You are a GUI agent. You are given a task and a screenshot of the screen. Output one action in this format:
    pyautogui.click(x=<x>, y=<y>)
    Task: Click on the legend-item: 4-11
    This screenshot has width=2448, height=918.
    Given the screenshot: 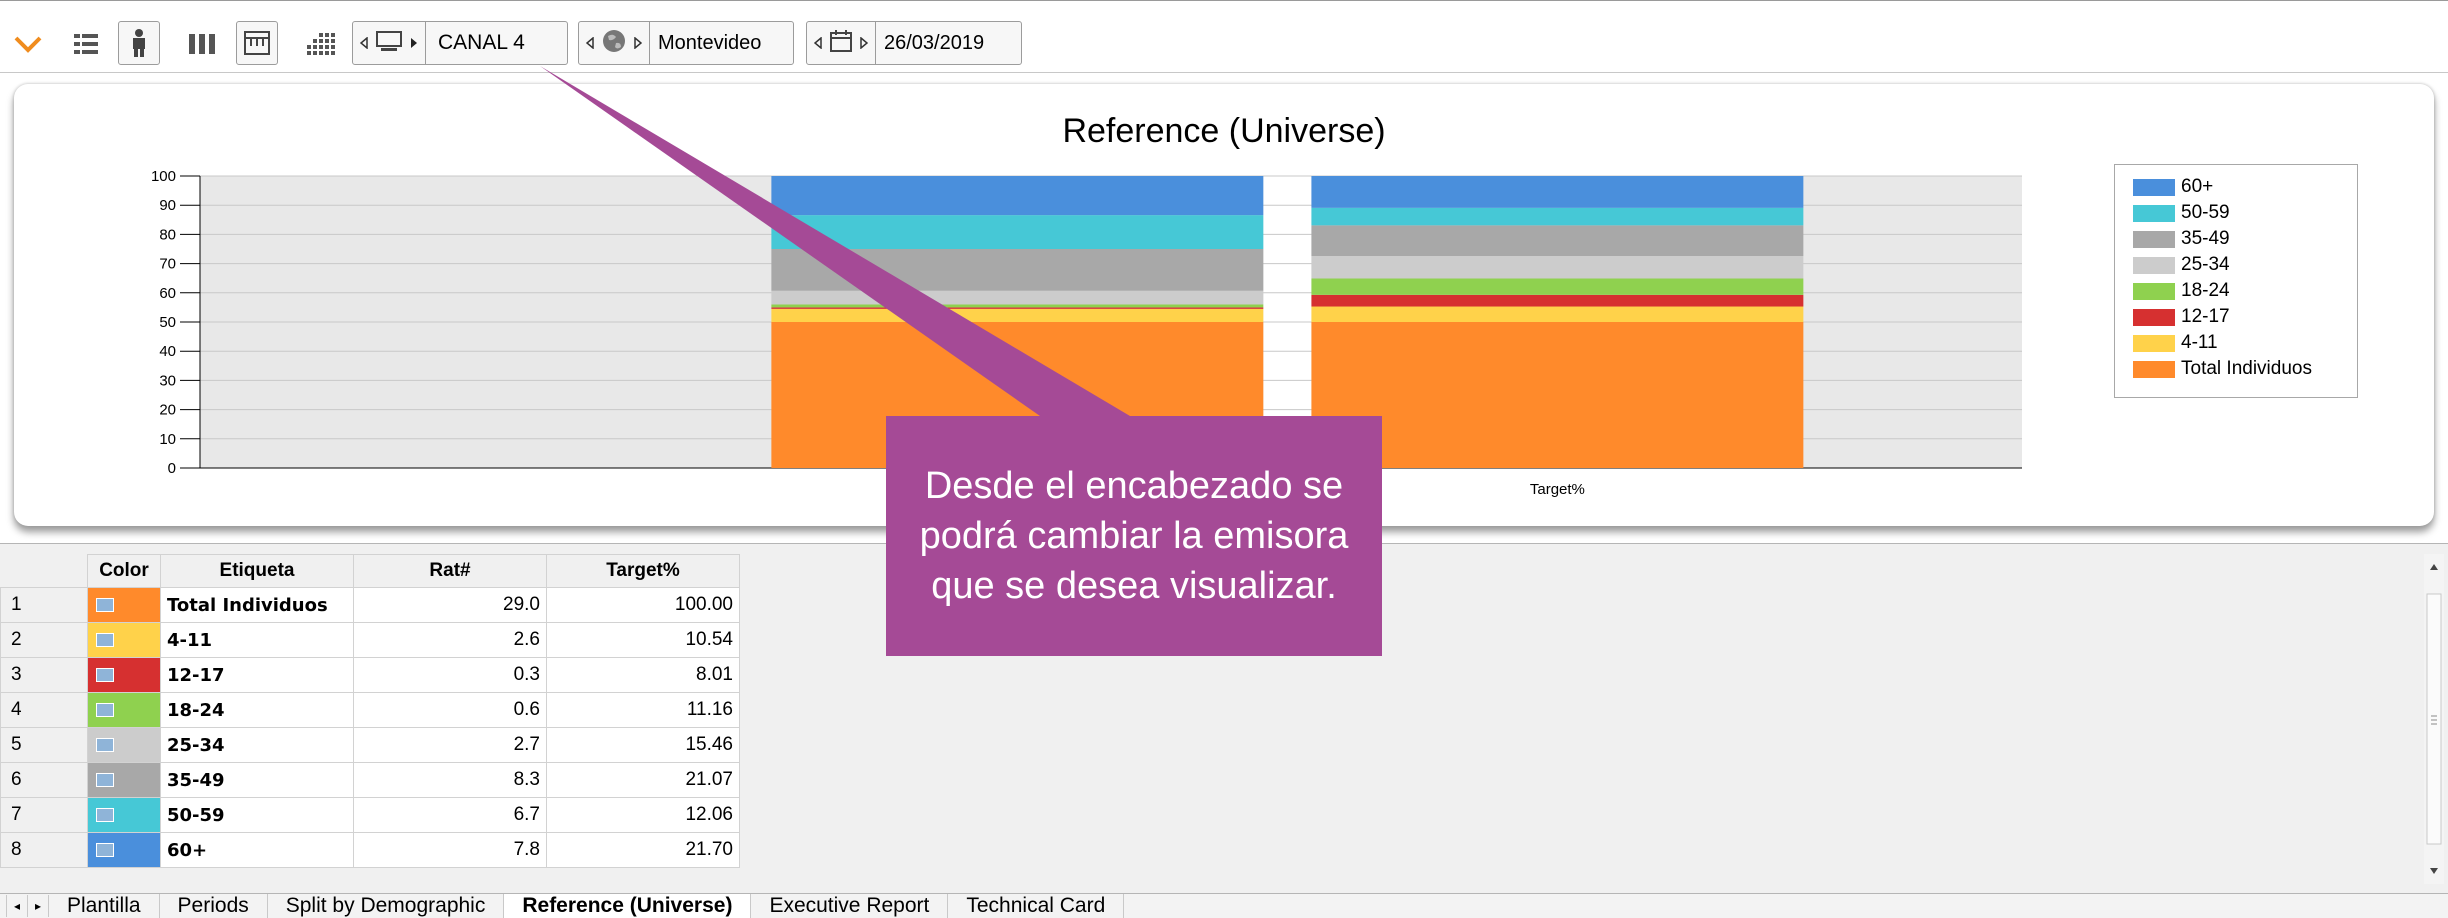 What is the action you would take?
    pyautogui.click(x=2175, y=343)
    